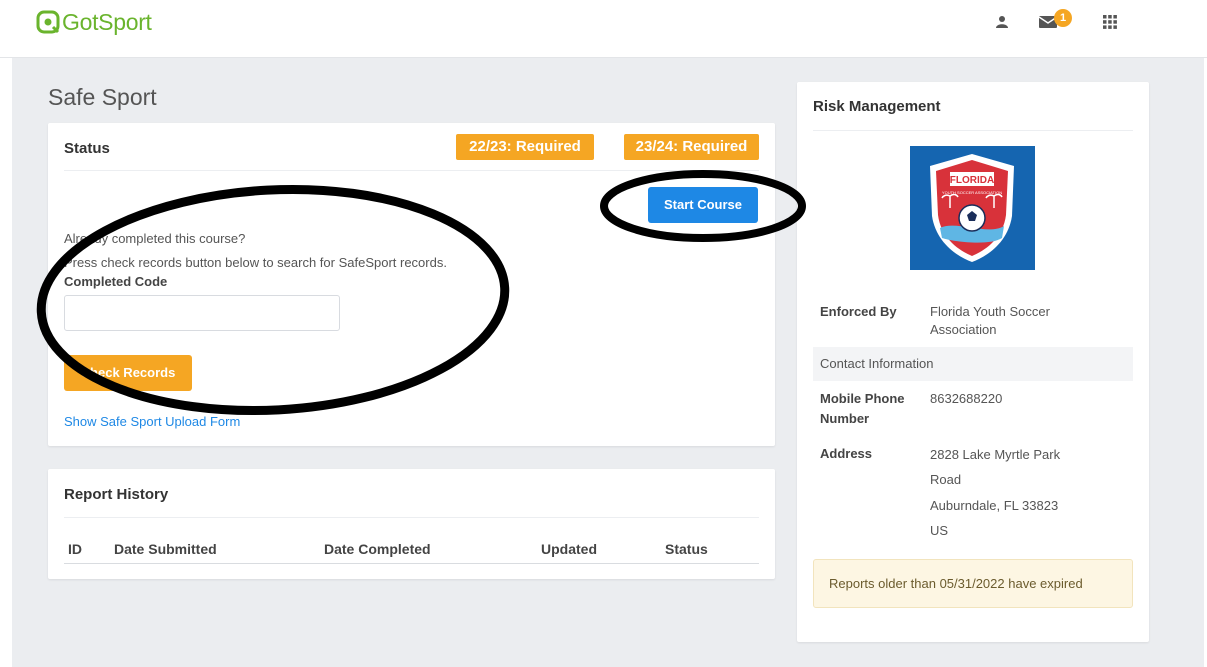 The image size is (1207, 667). I want to click on florida-youth-soccer-logo: FLORIDA YOUTH SOCCER ASSOCIATION, so click(972, 208).